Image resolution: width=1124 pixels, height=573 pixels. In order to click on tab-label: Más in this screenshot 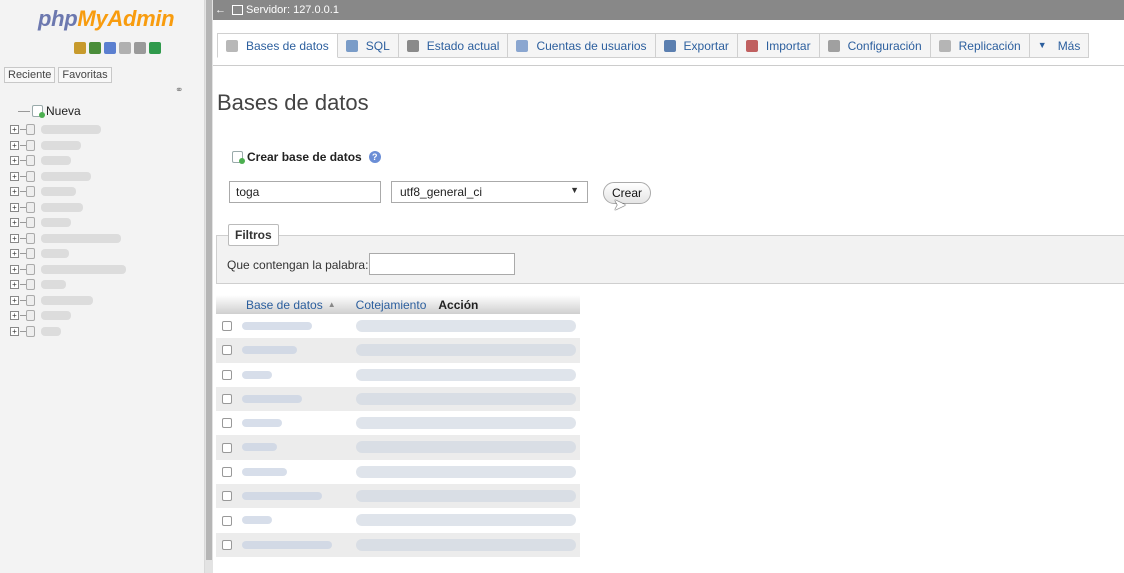, I will do `click(1069, 45)`.